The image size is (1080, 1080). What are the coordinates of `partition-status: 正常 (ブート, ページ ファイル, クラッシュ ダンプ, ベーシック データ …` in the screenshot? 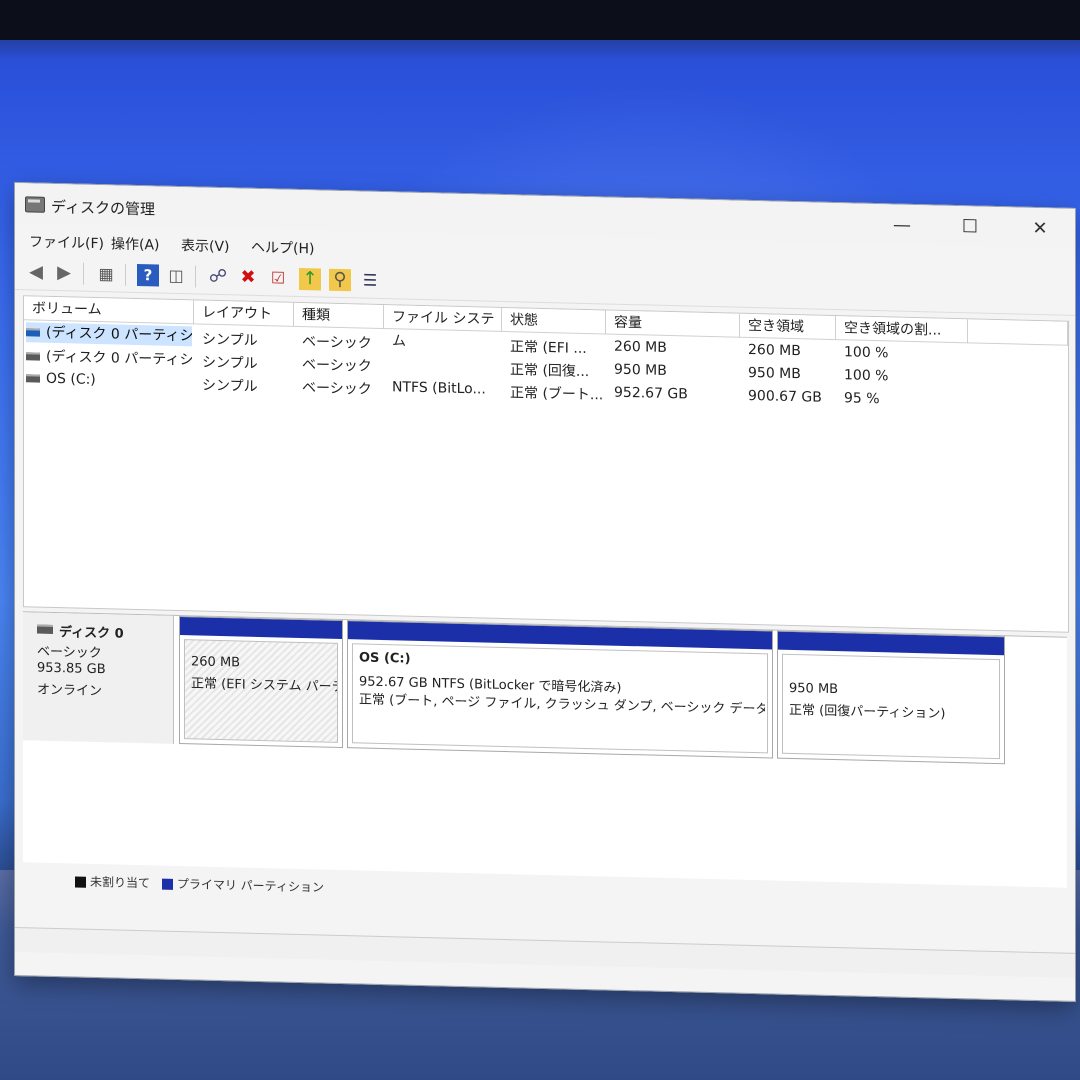 It's located at (562, 705).